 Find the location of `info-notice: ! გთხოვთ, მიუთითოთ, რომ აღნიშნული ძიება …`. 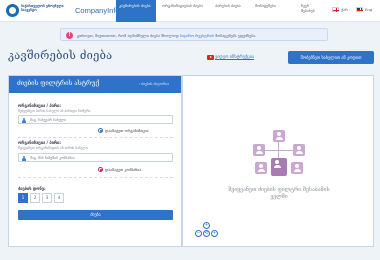

info-notice: ! გთხოვთ, მიუთითოთ, რომ აღნიშნული ძიება … is located at coordinates (194, 34).